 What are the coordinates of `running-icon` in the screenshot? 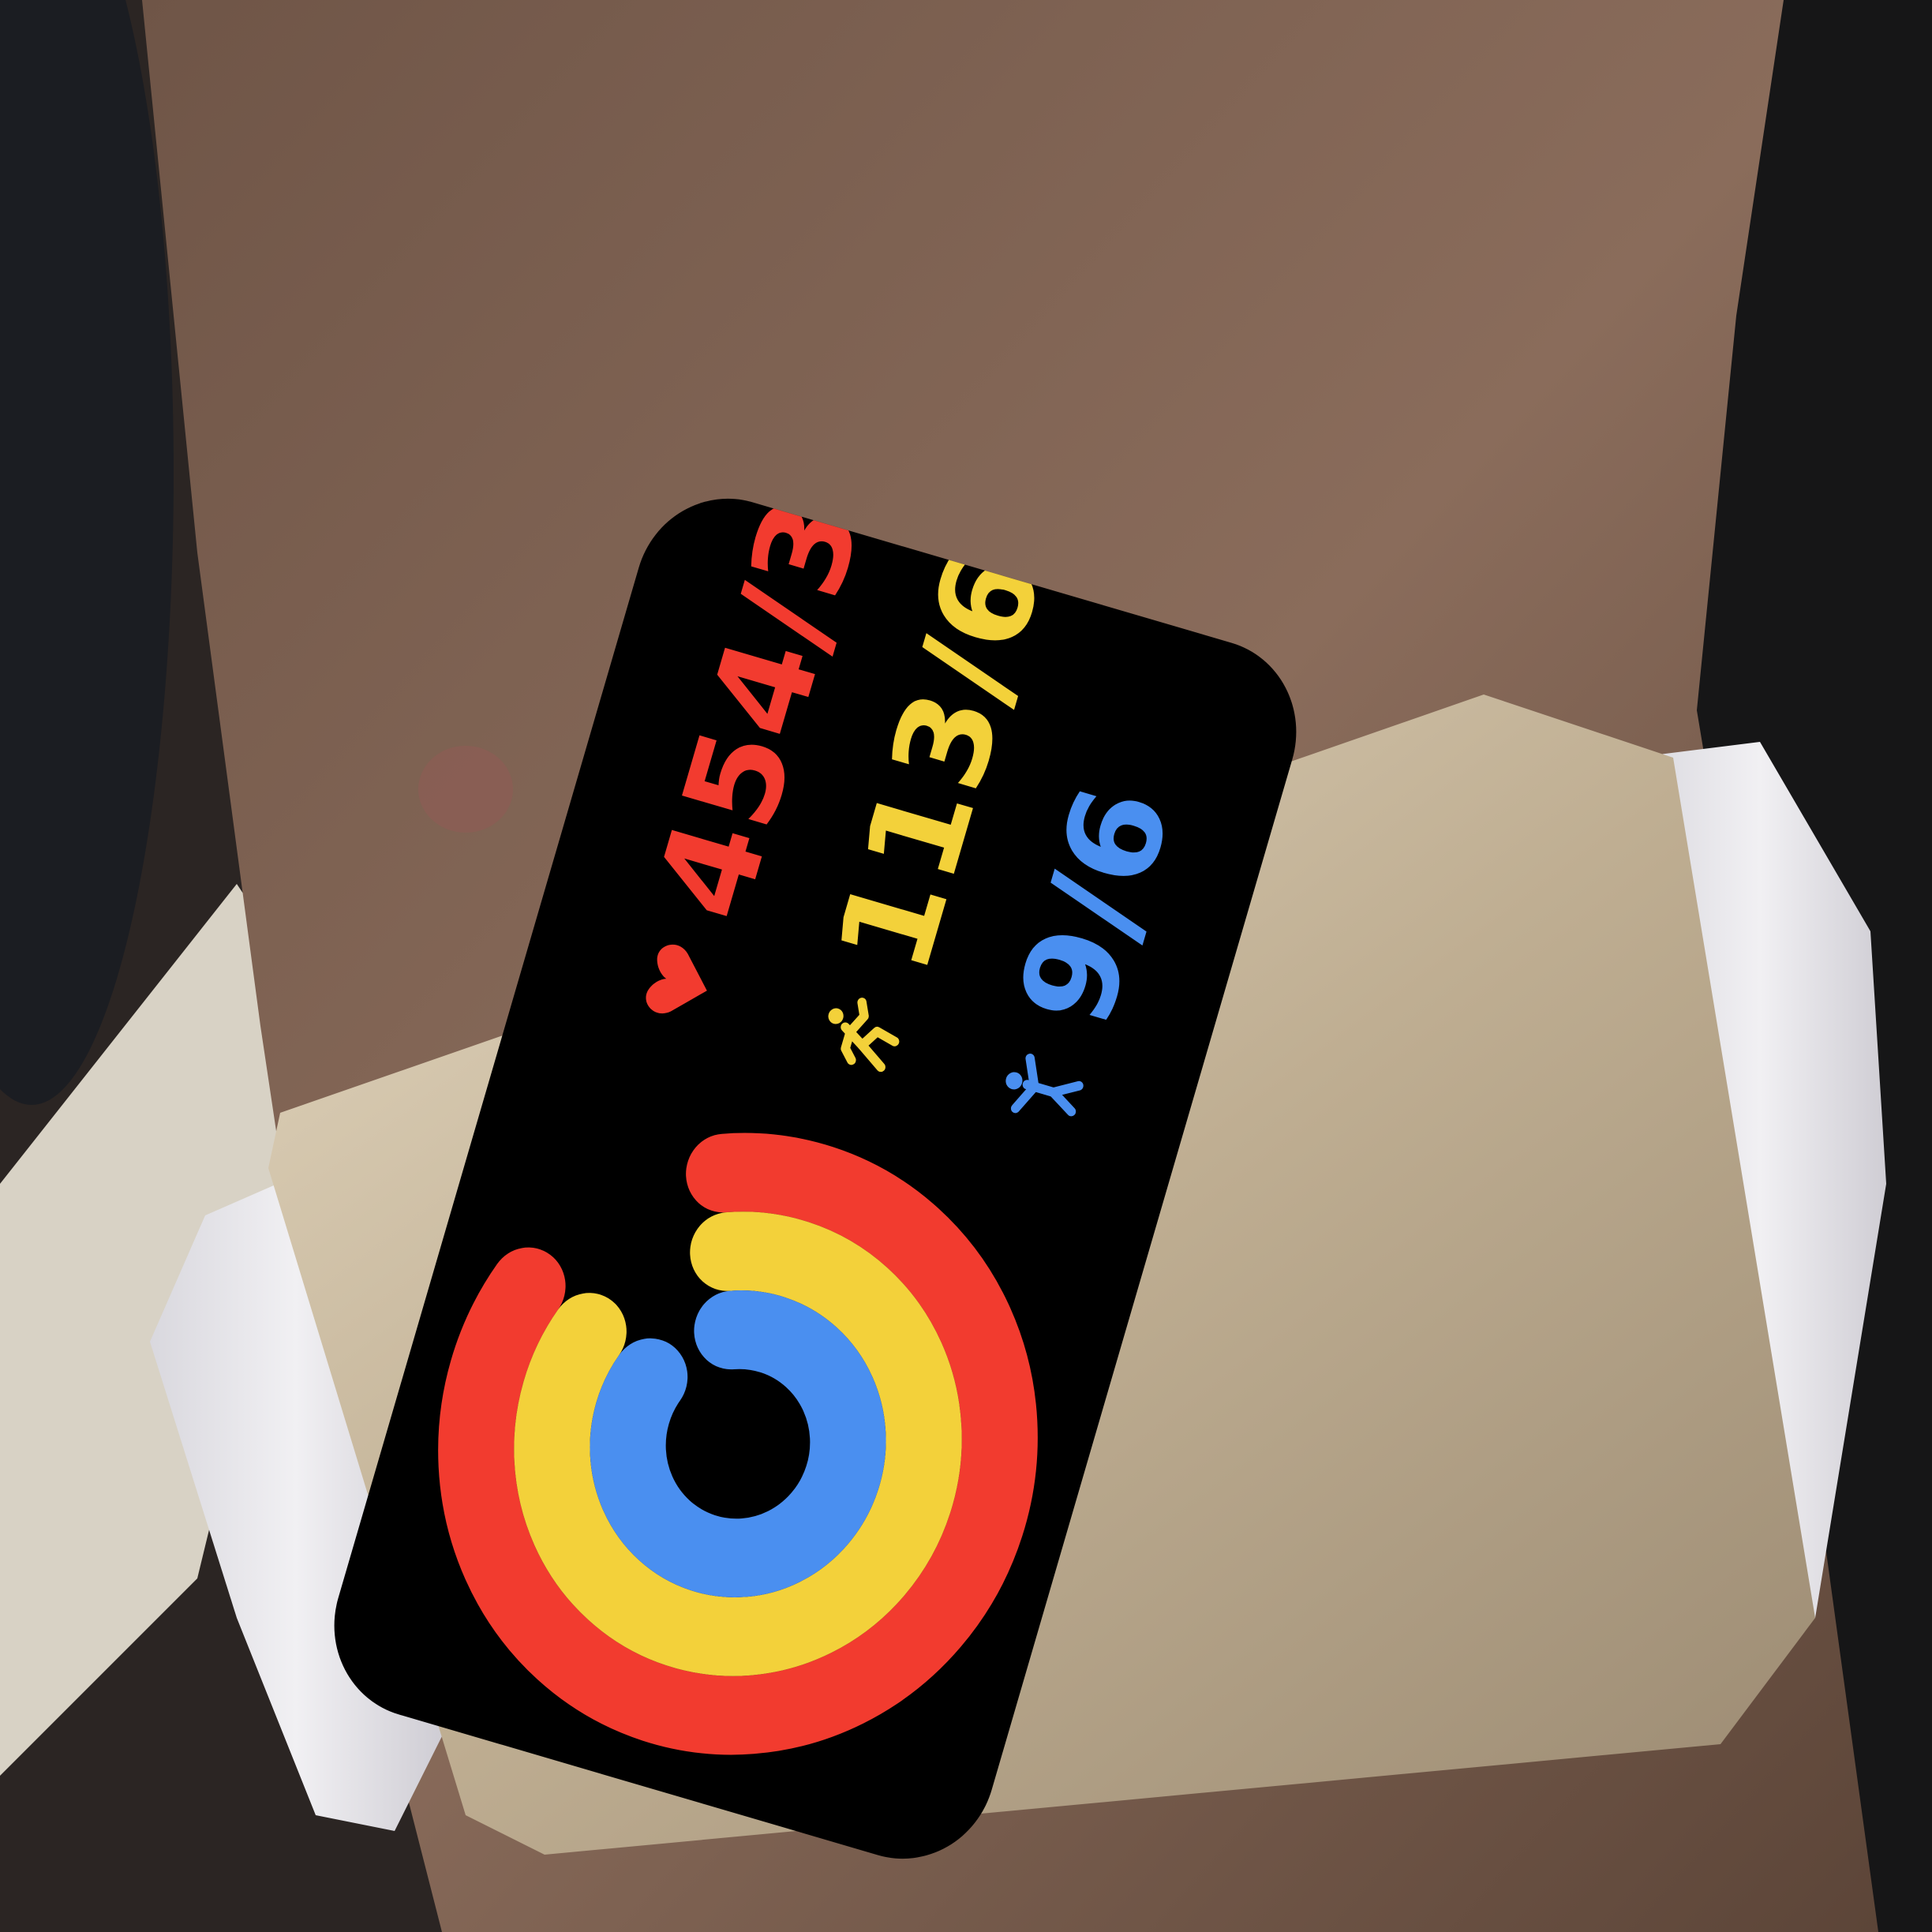 It's located at (861, 1036).